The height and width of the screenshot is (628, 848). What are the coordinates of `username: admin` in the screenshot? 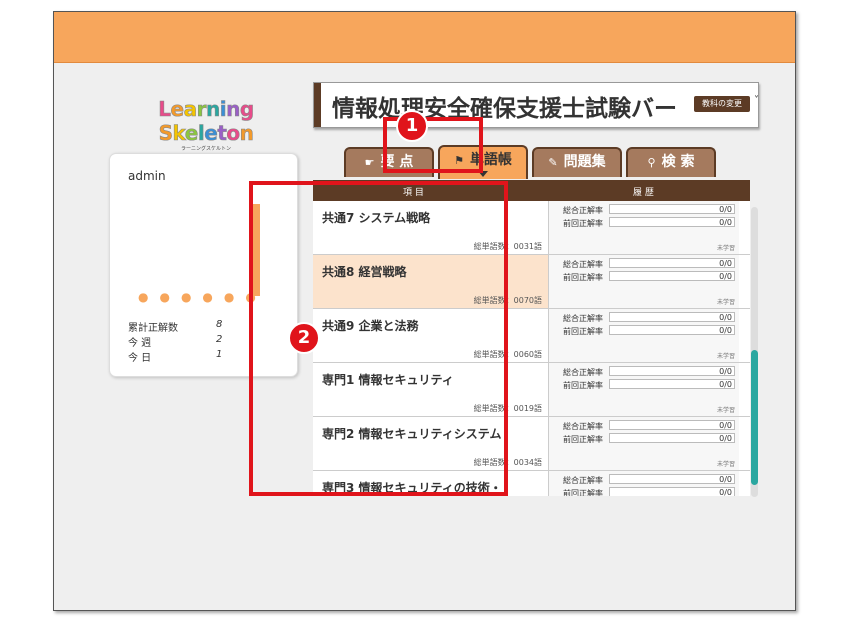 It's located at (147, 176).